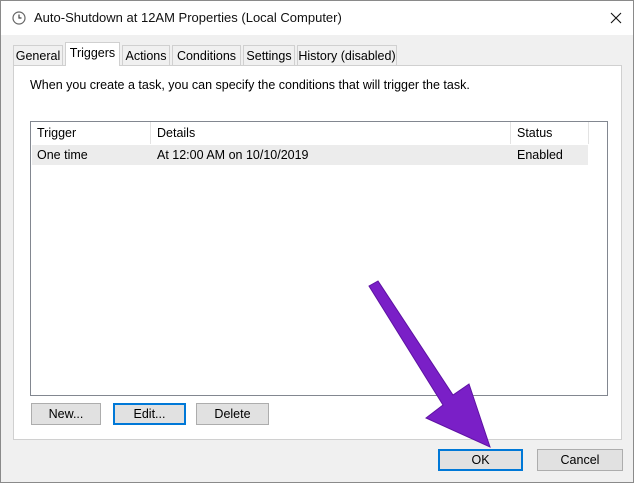 The image size is (634, 483). What do you see at coordinates (19, 18) in the screenshot?
I see `clock-icon` at bounding box center [19, 18].